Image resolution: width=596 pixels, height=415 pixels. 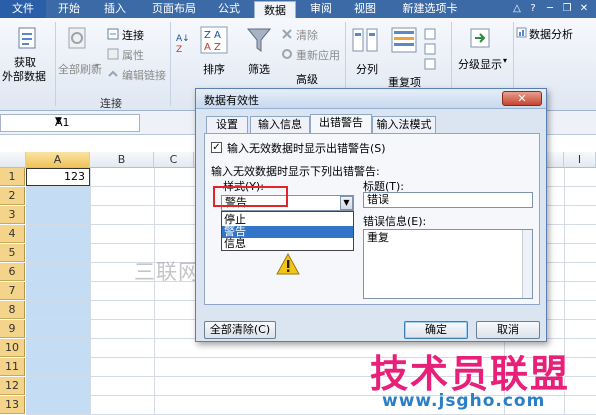 What do you see at coordinates (367, 69) in the screenshot?
I see `text-to-columns-button: 分列` at bounding box center [367, 69].